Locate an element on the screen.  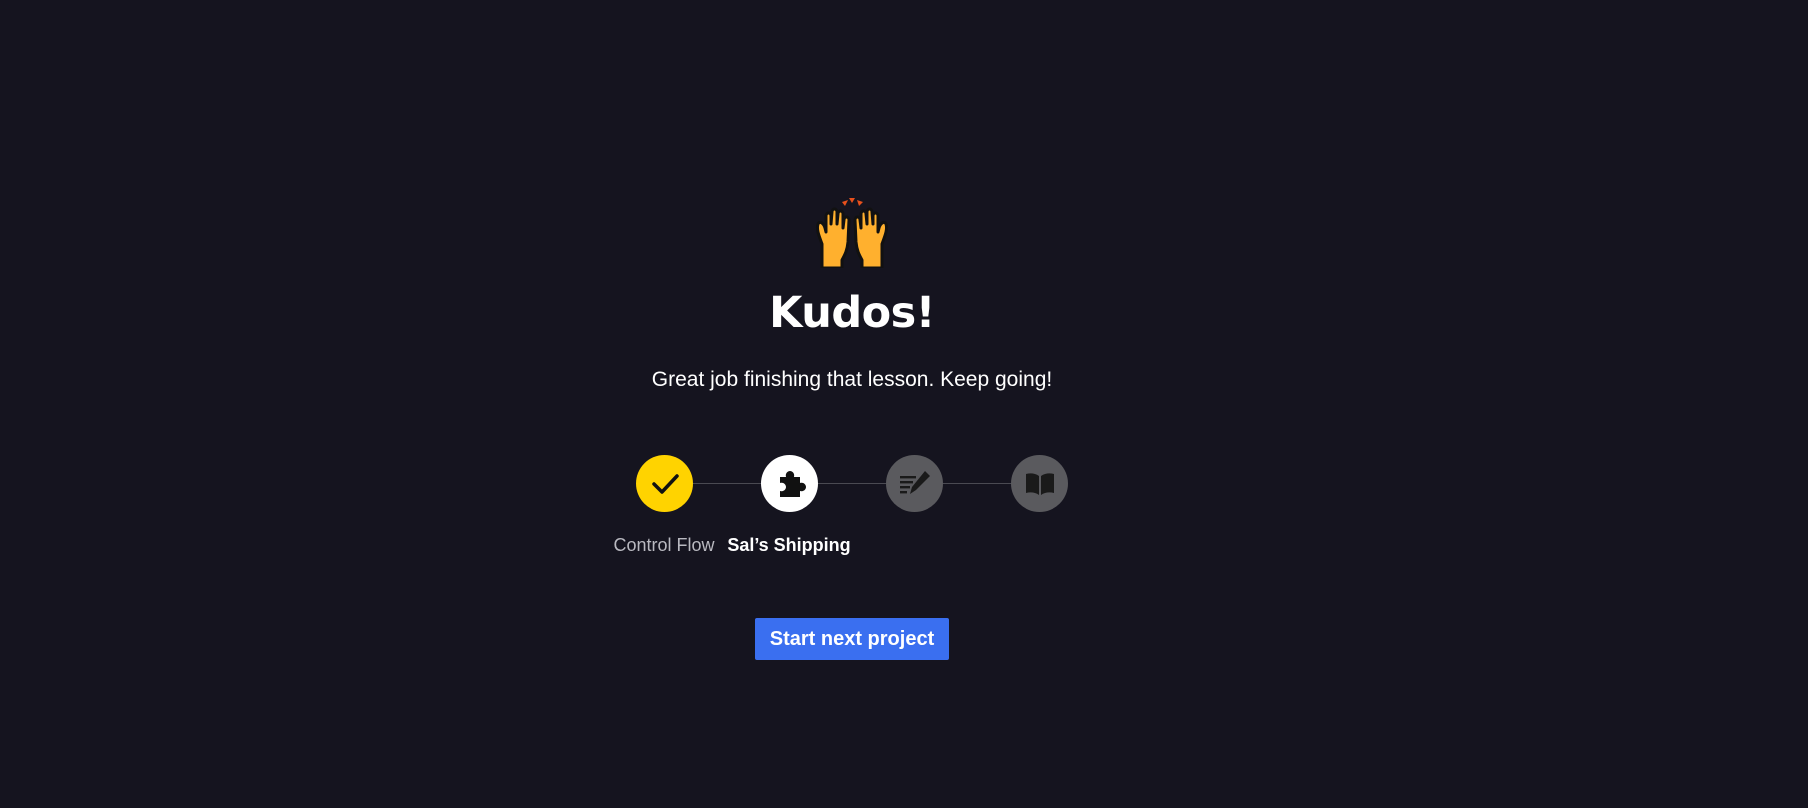
start-next-project-button: Start next project is located at coordinates (852, 639).